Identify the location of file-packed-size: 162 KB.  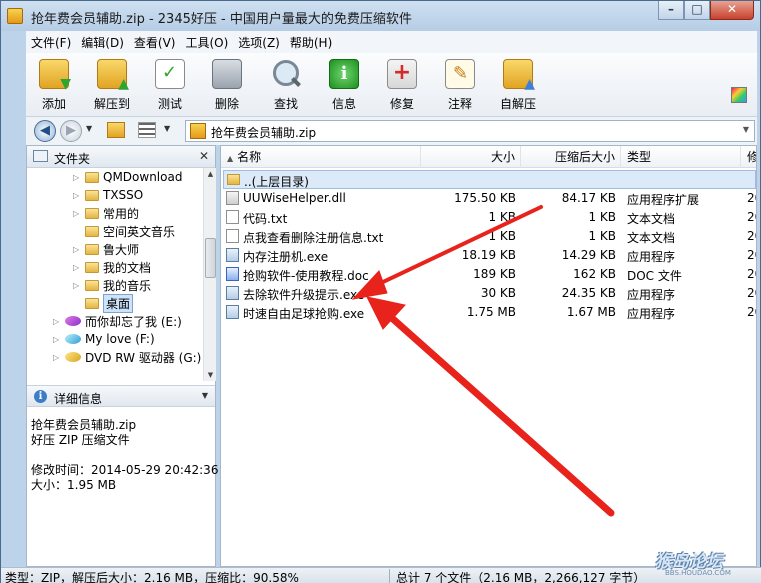
(594, 274).